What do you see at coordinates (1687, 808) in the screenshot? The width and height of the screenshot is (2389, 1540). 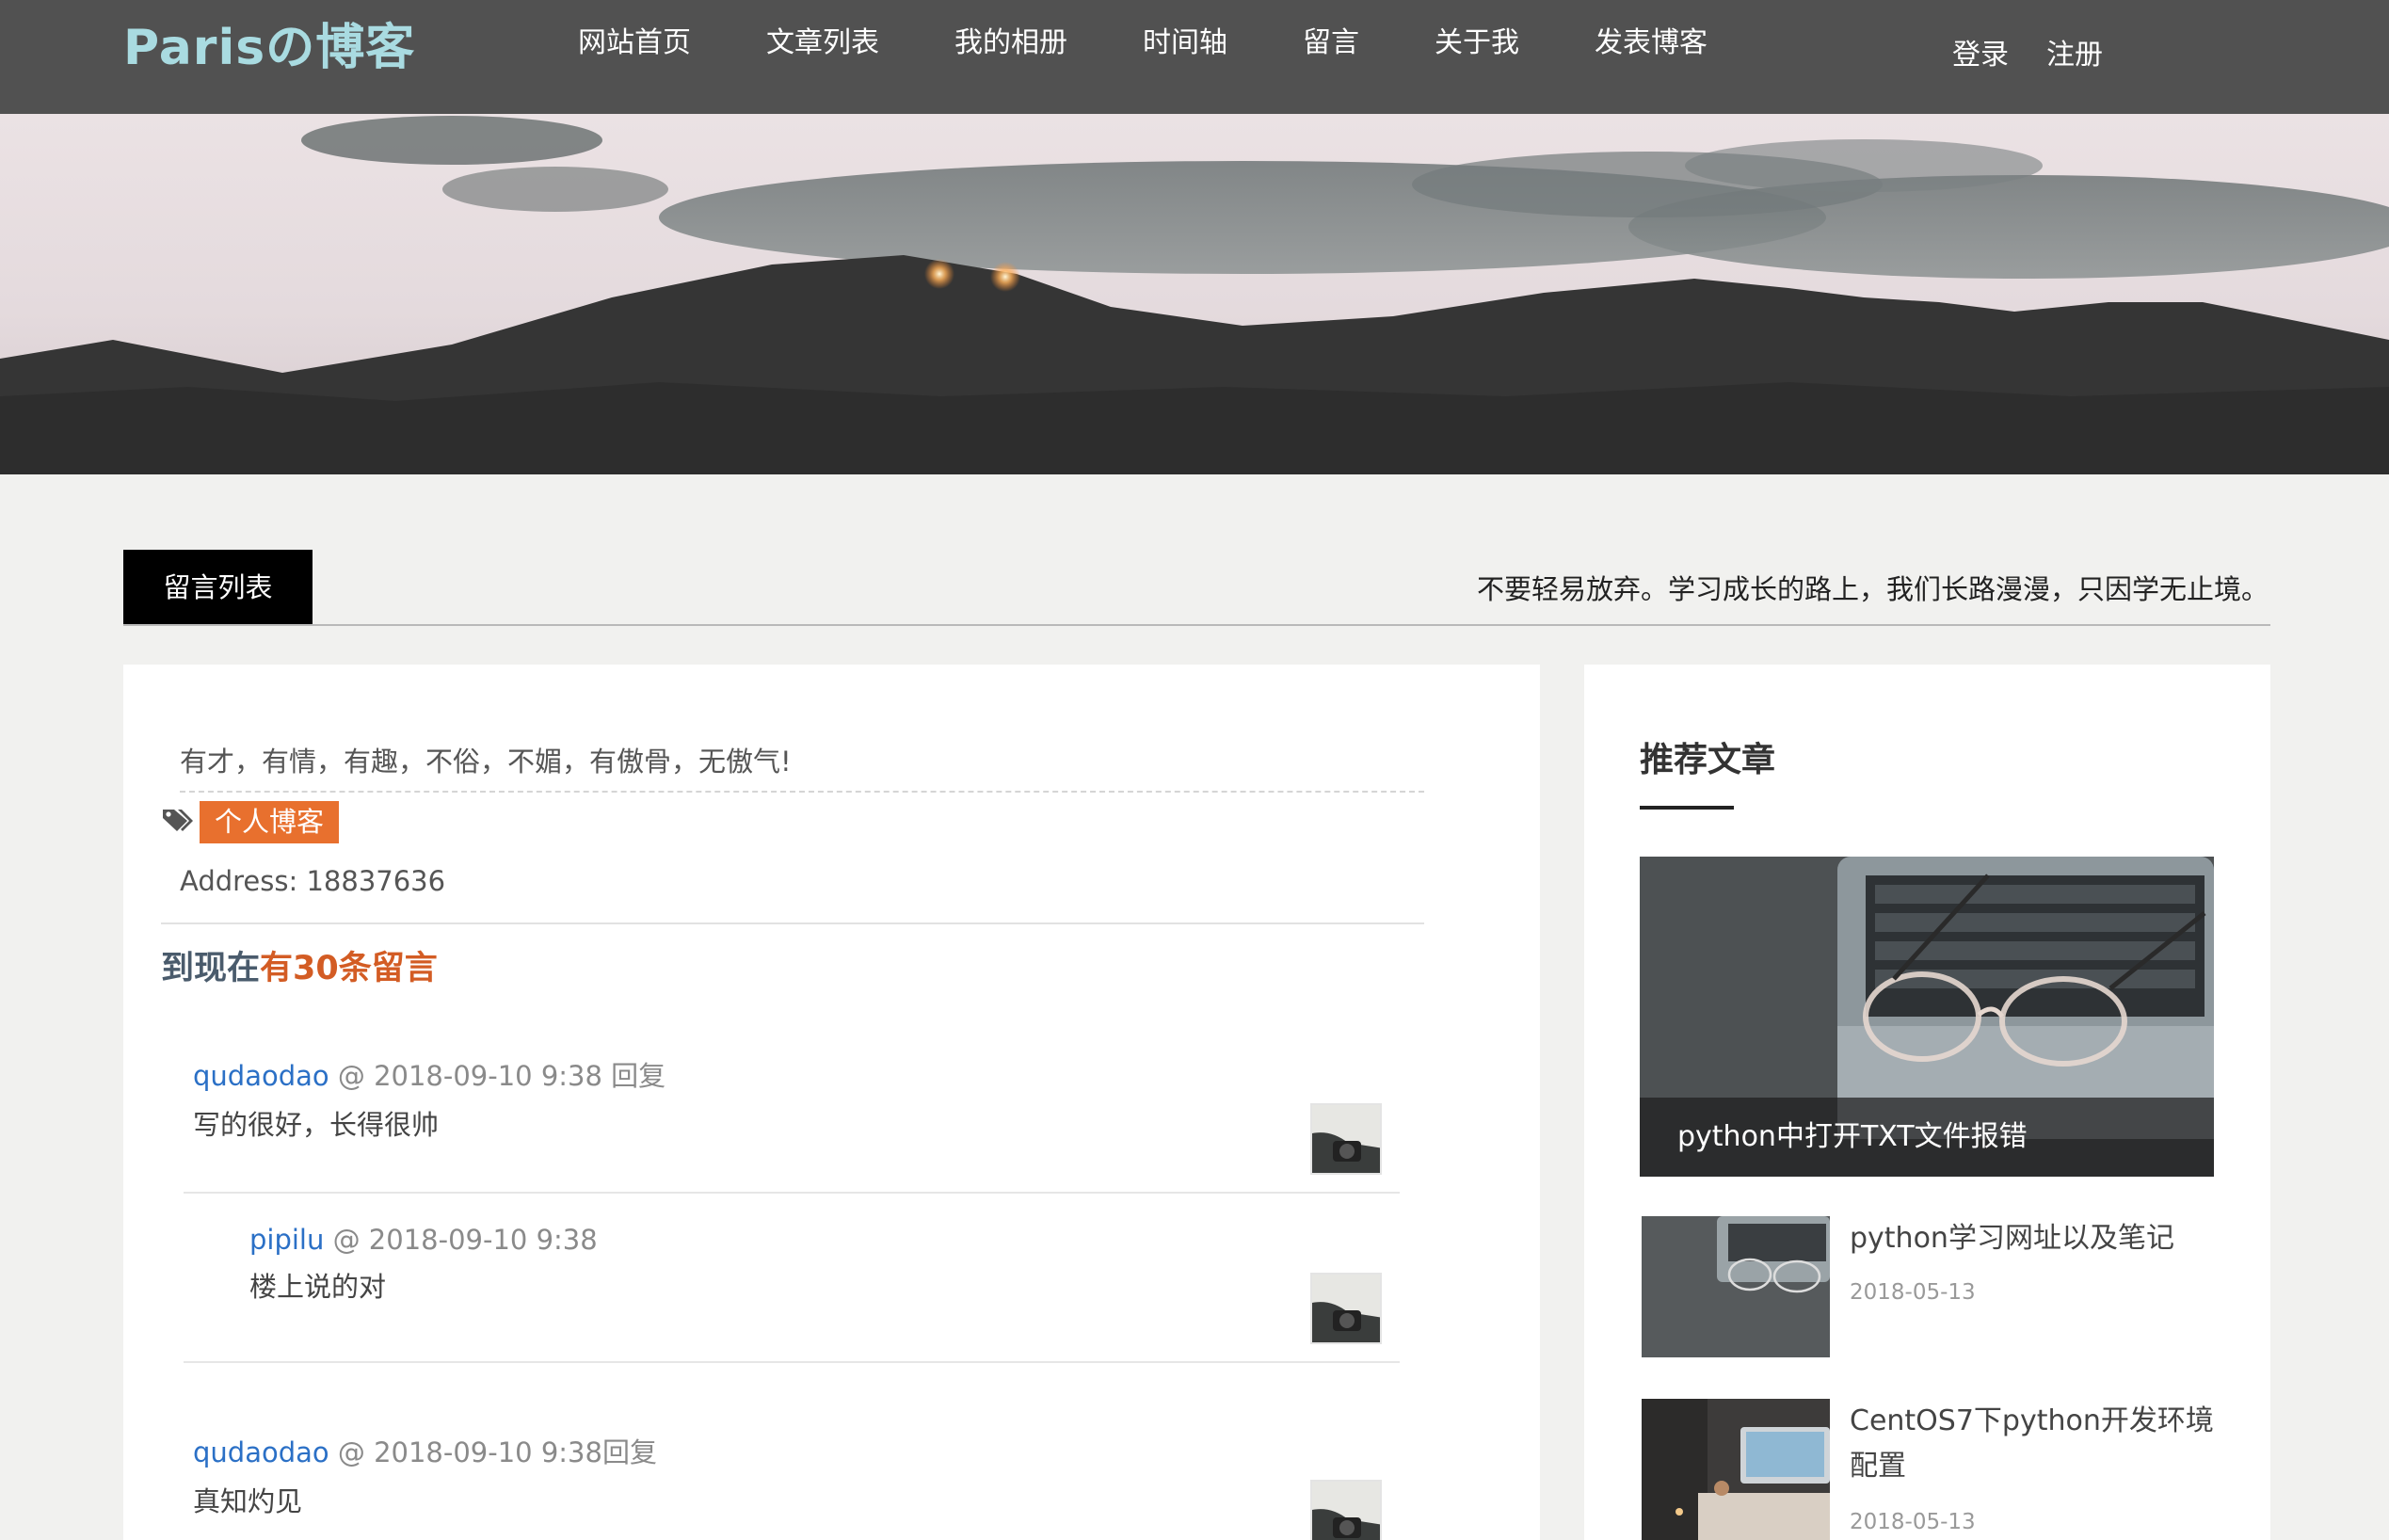 I see `sidebar-title-underline` at bounding box center [1687, 808].